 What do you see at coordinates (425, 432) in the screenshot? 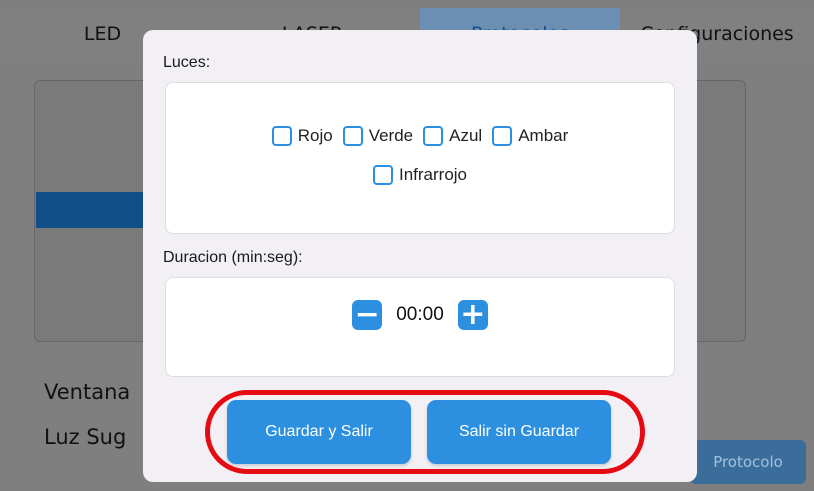
I see `highlight-annotation` at bounding box center [425, 432].